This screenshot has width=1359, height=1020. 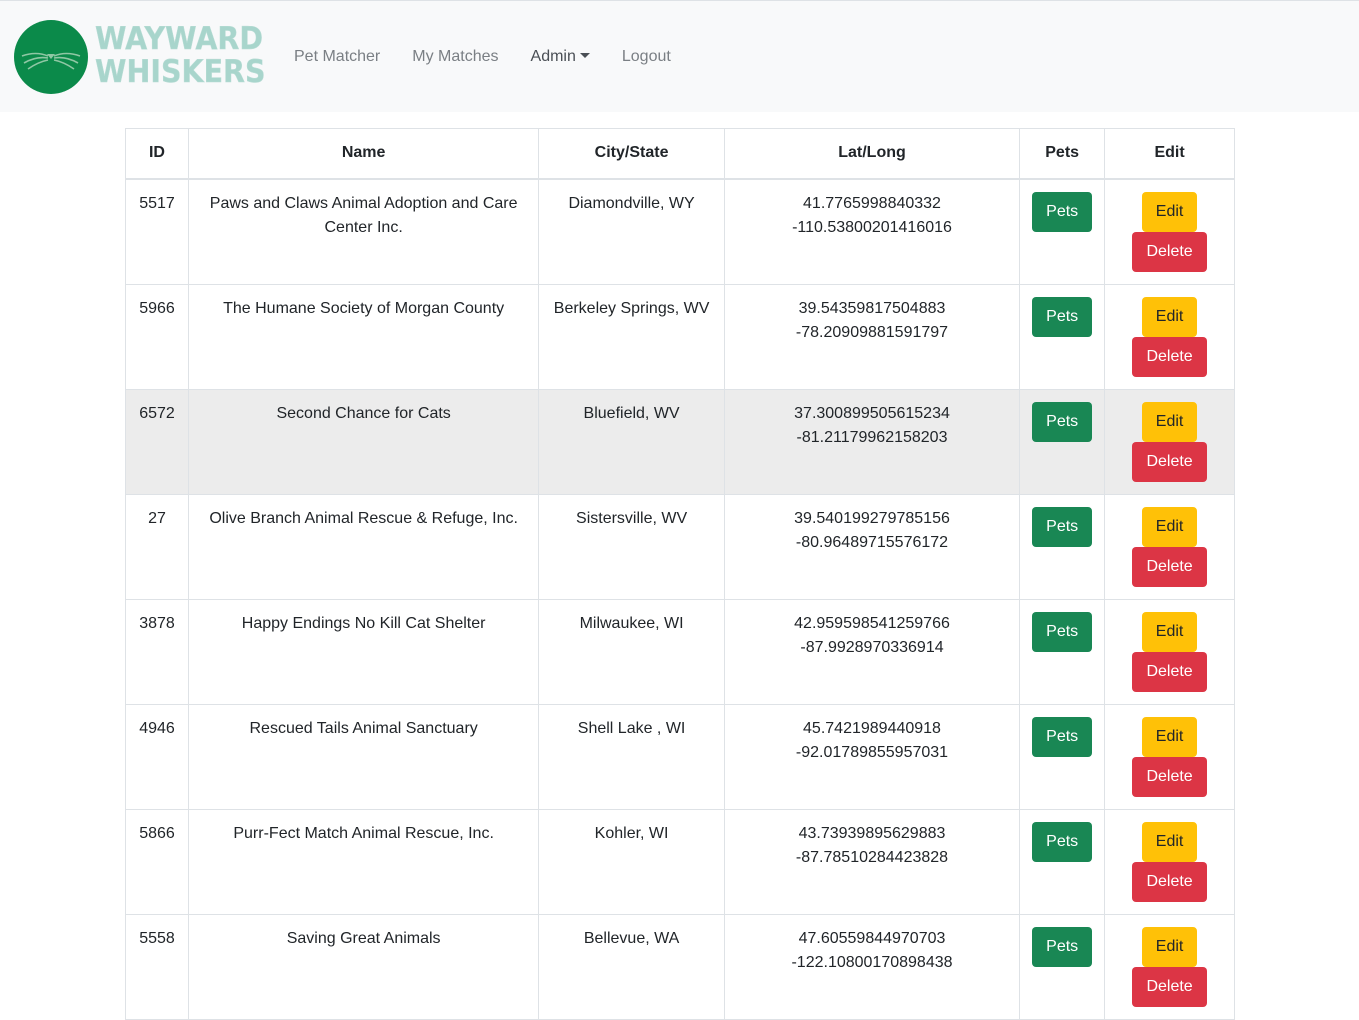 What do you see at coordinates (872, 752) in the screenshot?
I see `shelter-longitude: -92.01789855957031` at bounding box center [872, 752].